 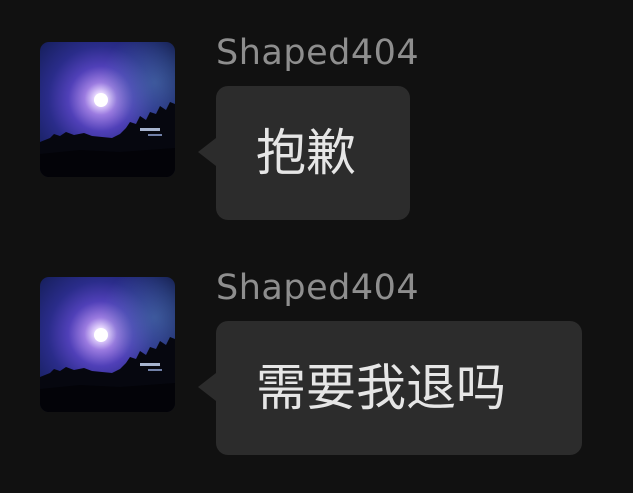 I want to click on message-bubble: 抱歉, so click(x=313, y=153).